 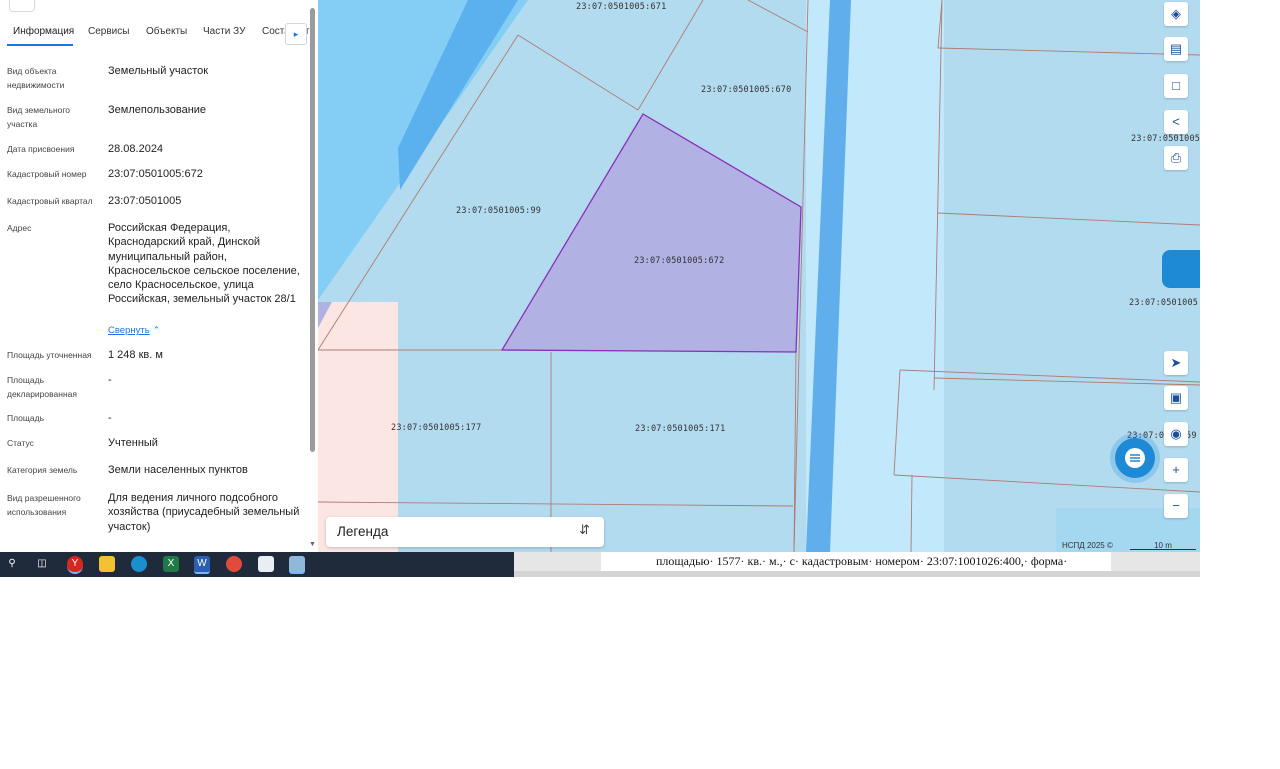 What do you see at coordinates (108, 31) in the screenshot?
I see `tab-services: Сервисы` at bounding box center [108, 31].